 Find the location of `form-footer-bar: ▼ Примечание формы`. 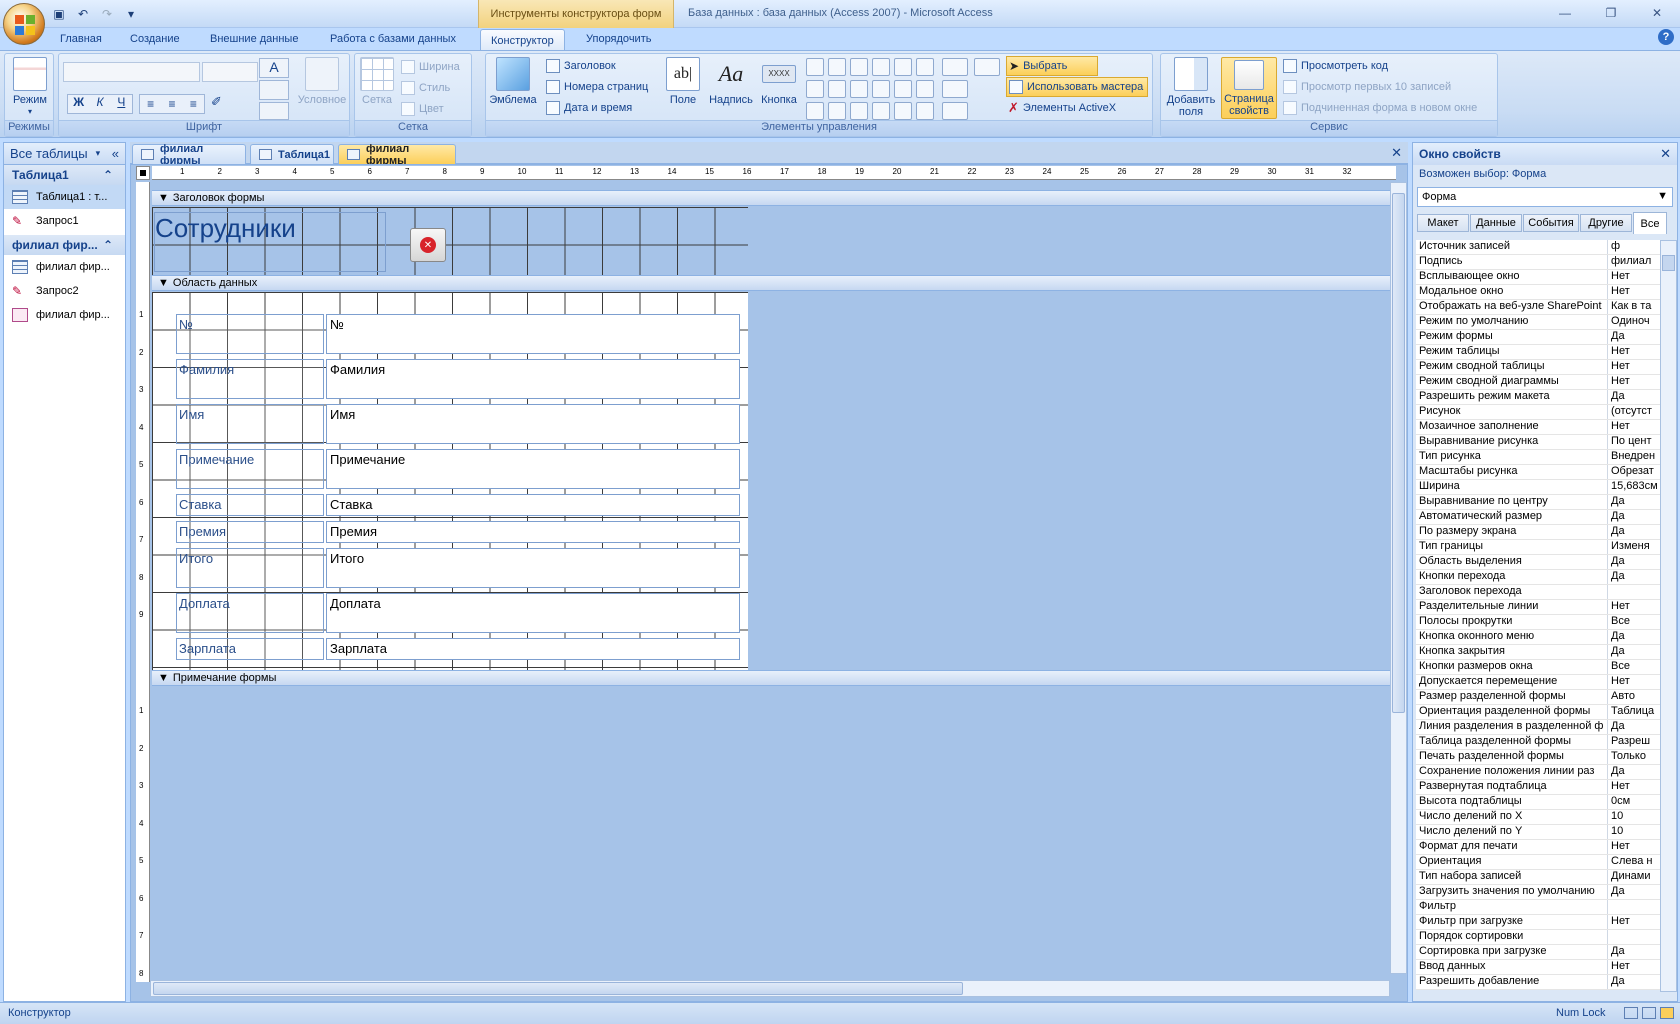

form-footer-bar: ▼ Примечание формы is located at coordinates (774, 678).